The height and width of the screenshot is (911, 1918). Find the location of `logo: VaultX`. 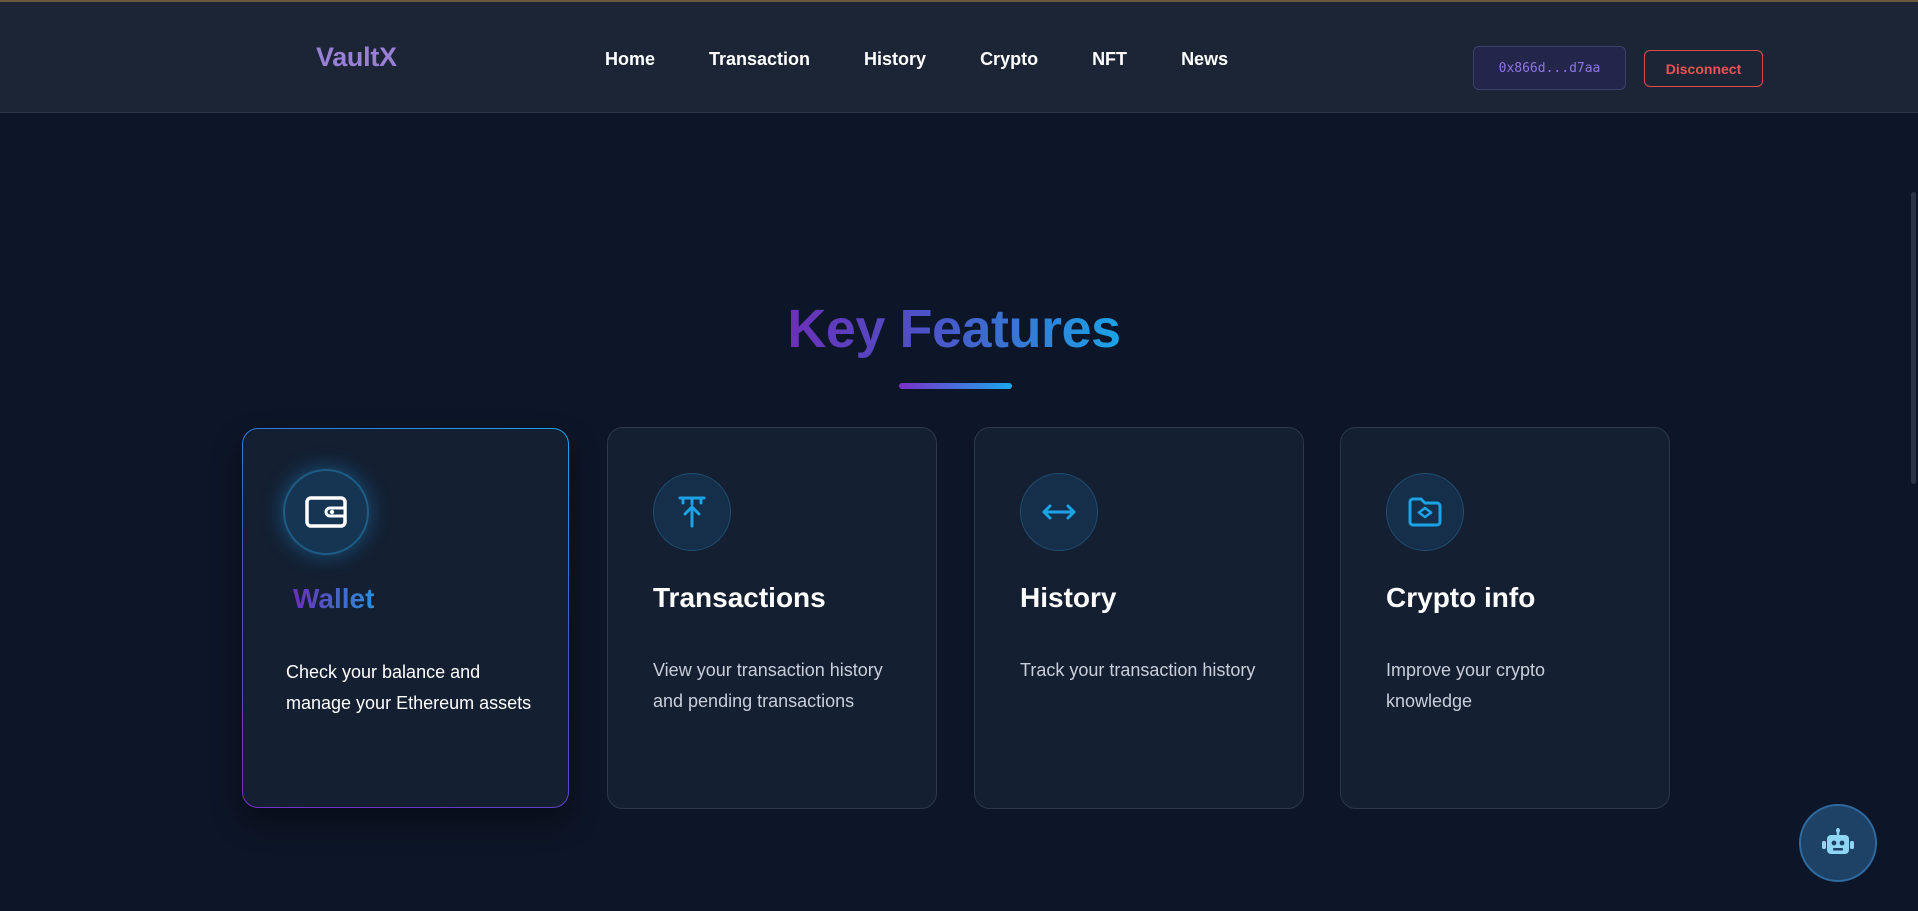

logo: VaultX is located at coordinates (356, 57).